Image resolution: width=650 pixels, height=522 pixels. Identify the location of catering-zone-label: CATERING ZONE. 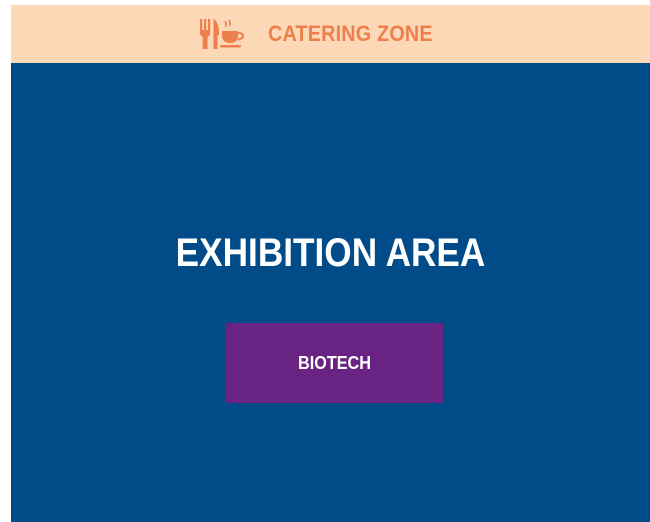
(350, 33).